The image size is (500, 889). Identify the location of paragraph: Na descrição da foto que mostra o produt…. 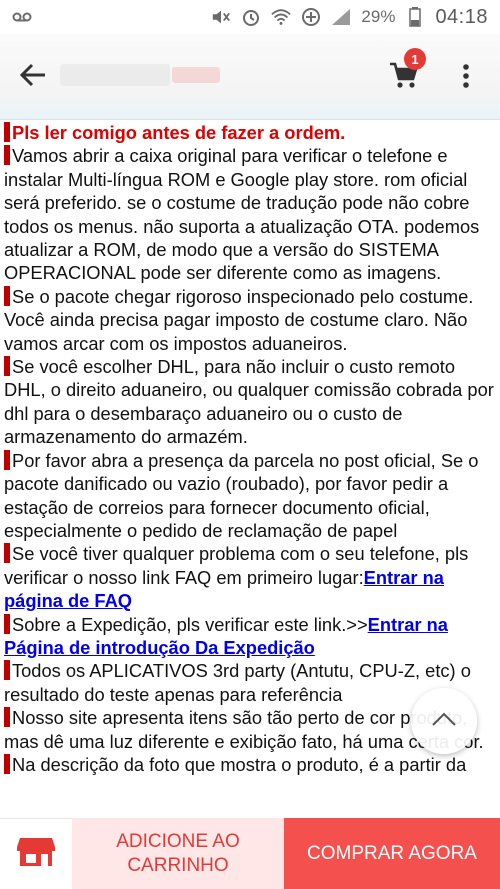
(250, 764).